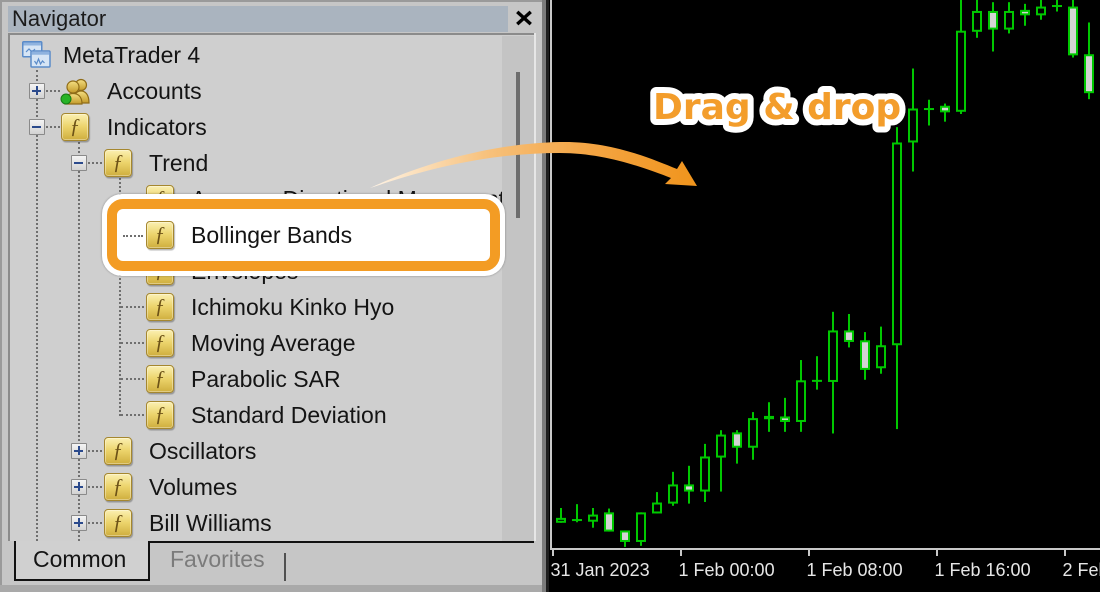 Image resolution: width=1100 pixels, height=592 pixels. Describe the element at coordinates (983, 570) in the screenshot. I see `x-tick-label: 1 Feb 16:00` at that location.